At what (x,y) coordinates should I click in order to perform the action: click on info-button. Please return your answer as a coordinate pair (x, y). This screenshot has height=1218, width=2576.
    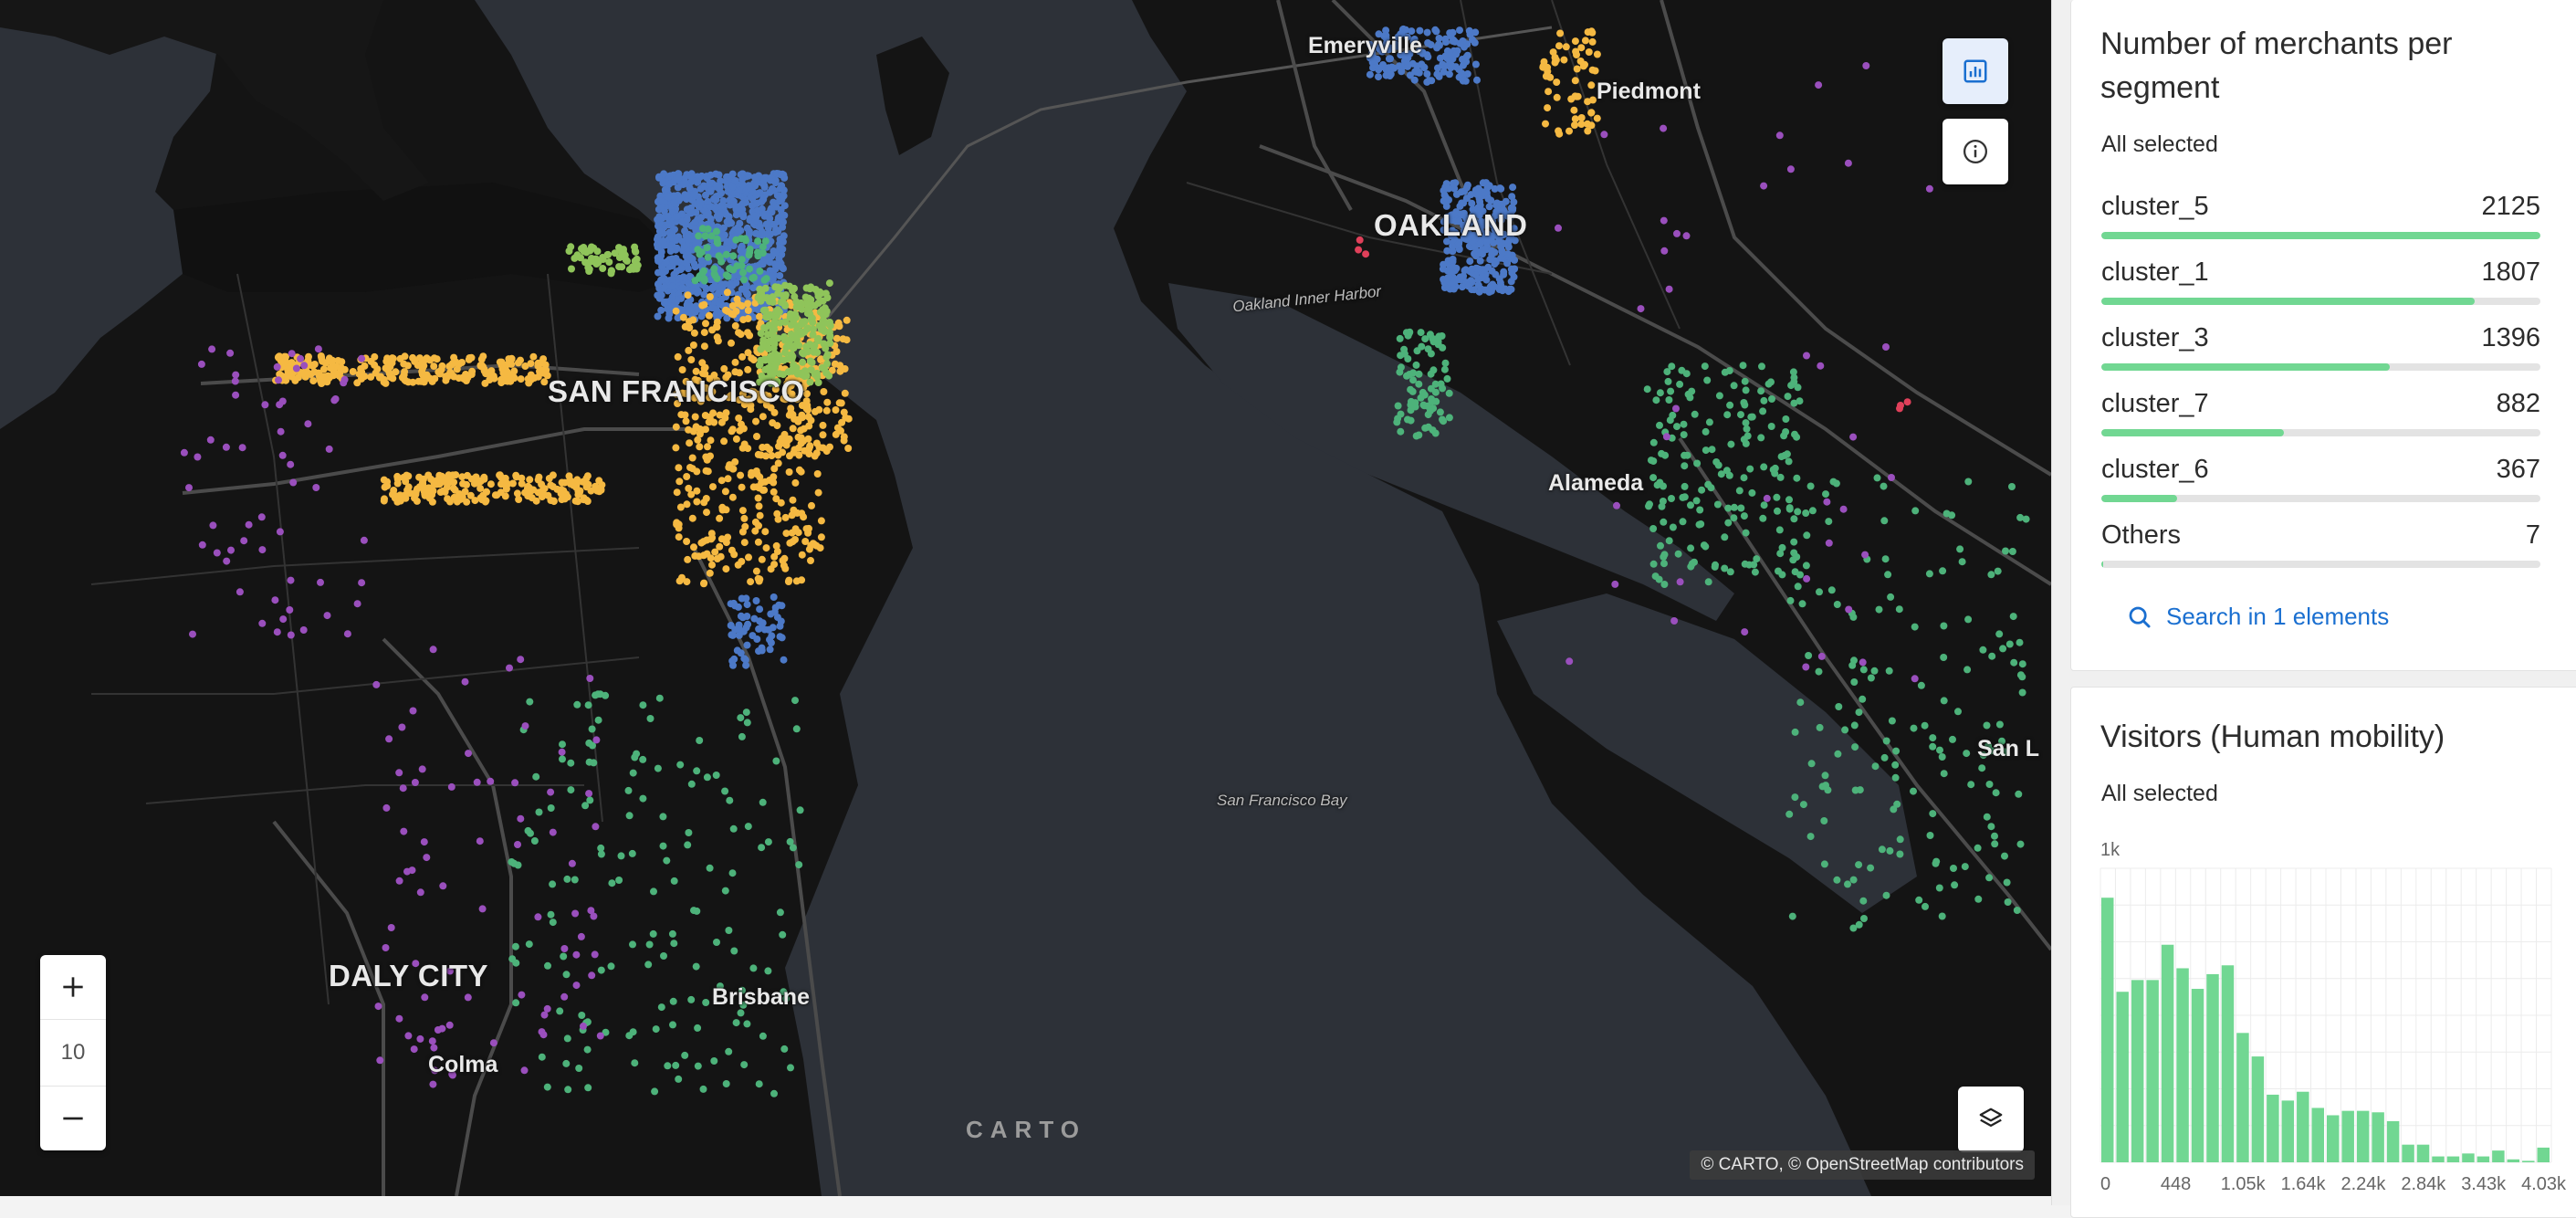
    Looking at the image, I should click on (1975, 151).